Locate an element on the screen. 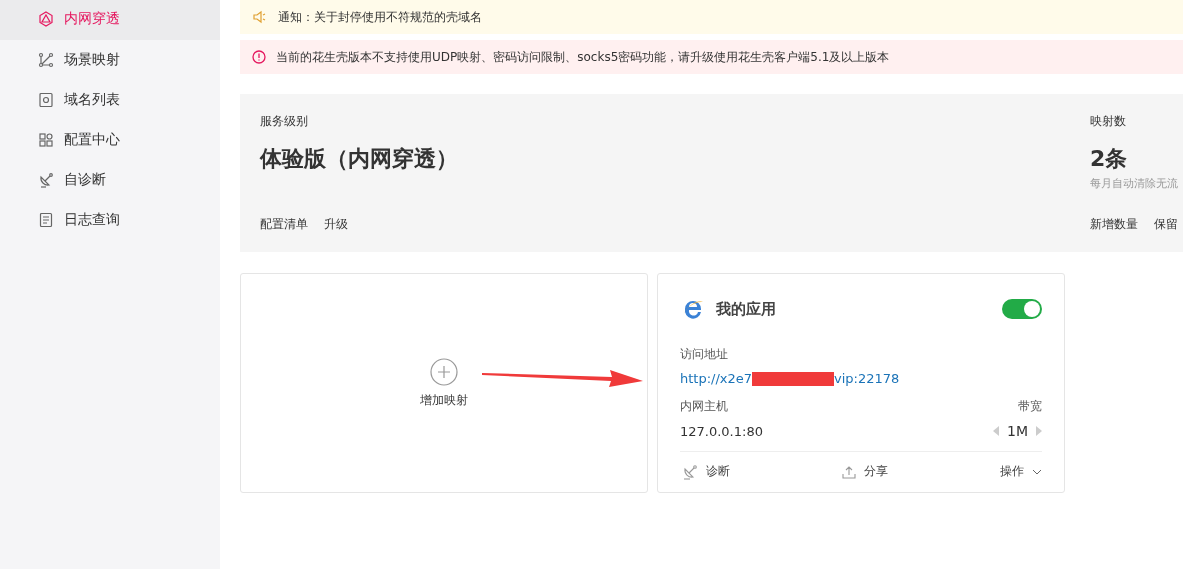  sidebar-item: 场景映射 is located at coordinates (110, 60).